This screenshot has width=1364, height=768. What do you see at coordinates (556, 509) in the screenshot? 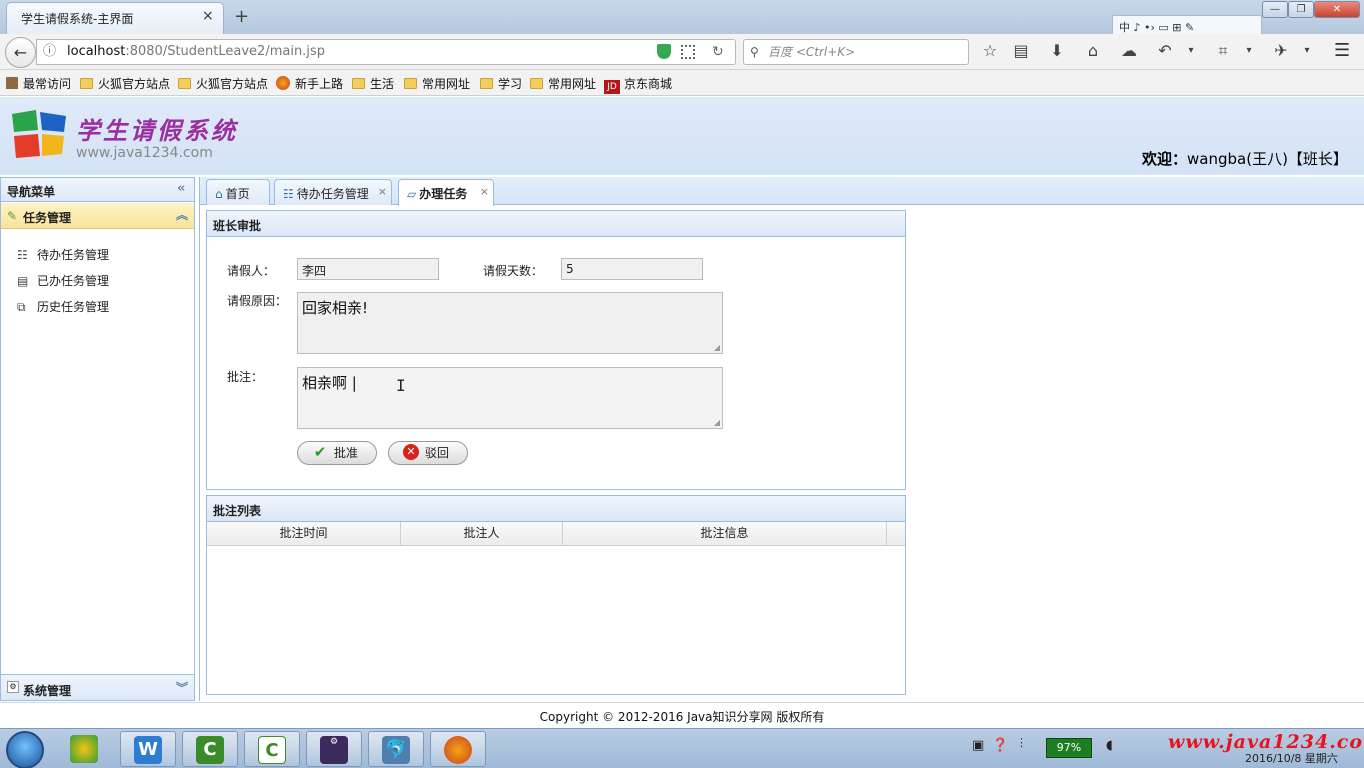
I see `panel-title: 批注列表` at bounding box center [556, 509].